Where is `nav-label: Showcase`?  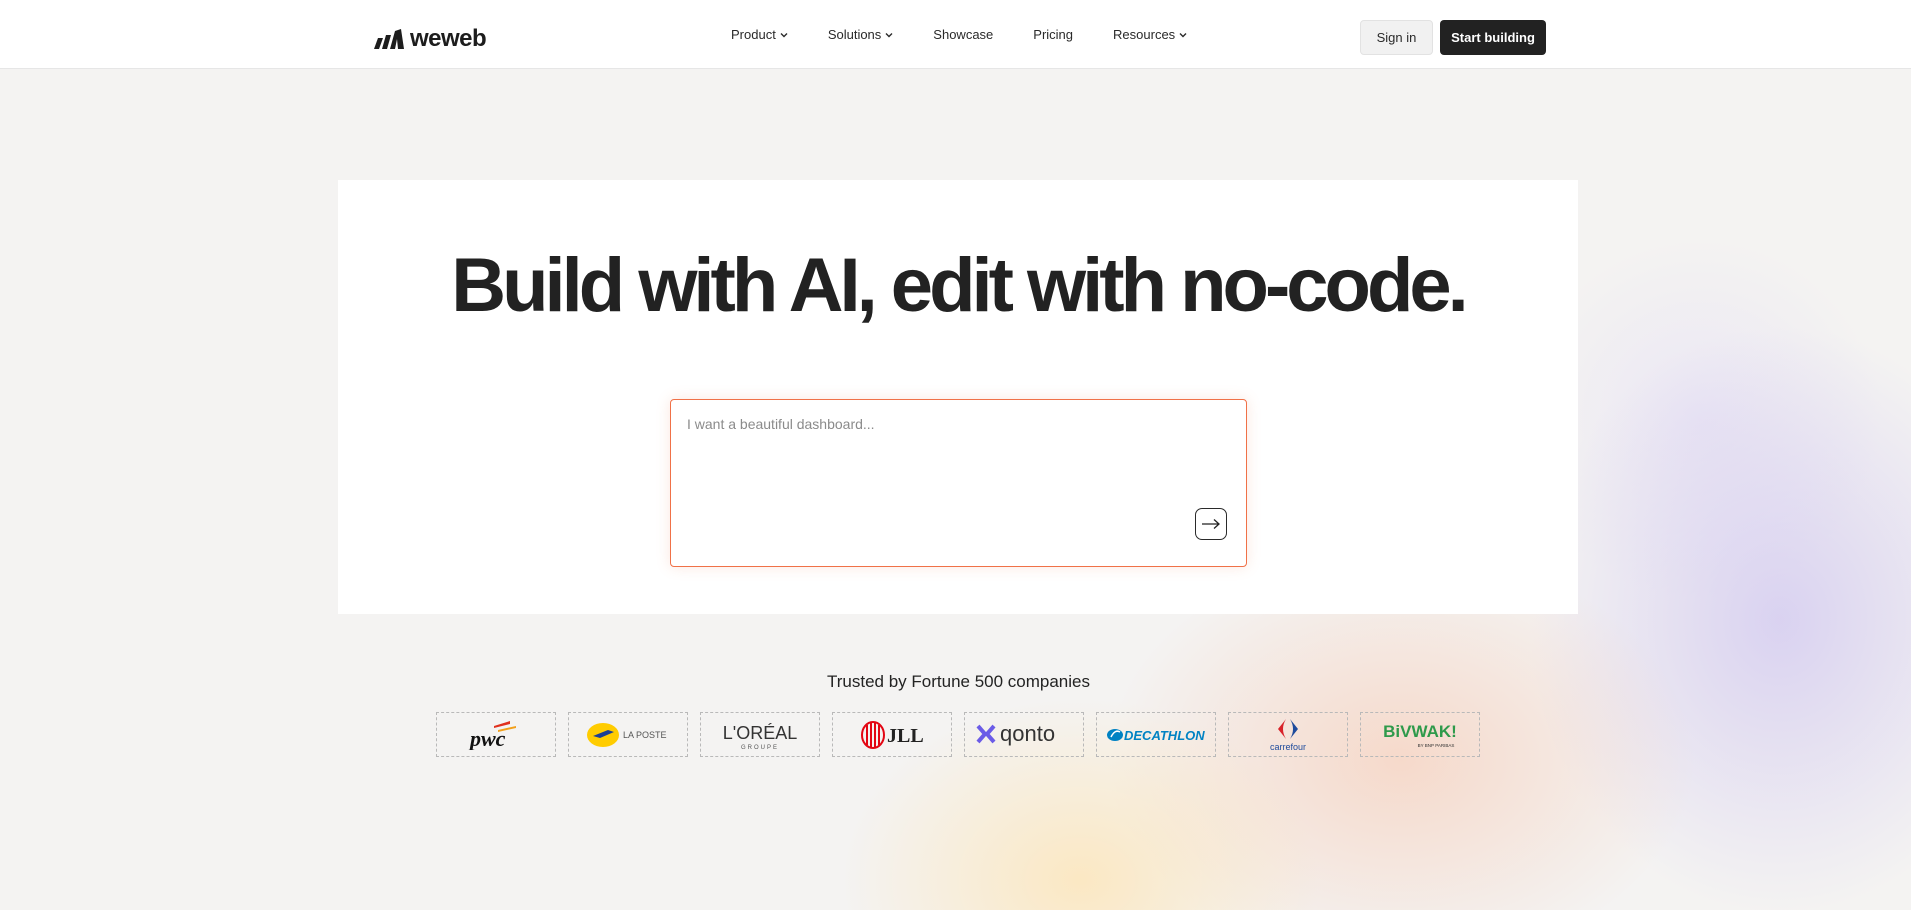
nav-label: Showcase is located at coordinates (963, 34).